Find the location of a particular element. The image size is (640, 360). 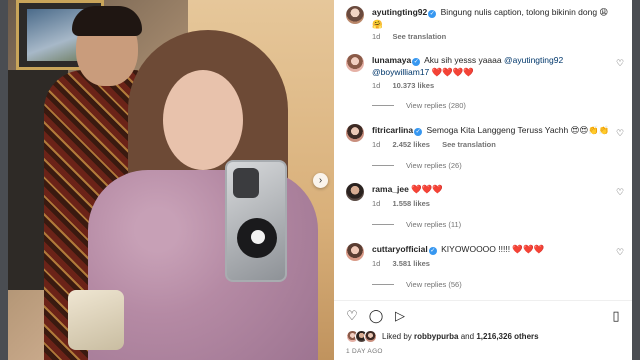

comment-meta: 1d 2.452 likes See translation is located at coordinates (439, 144).